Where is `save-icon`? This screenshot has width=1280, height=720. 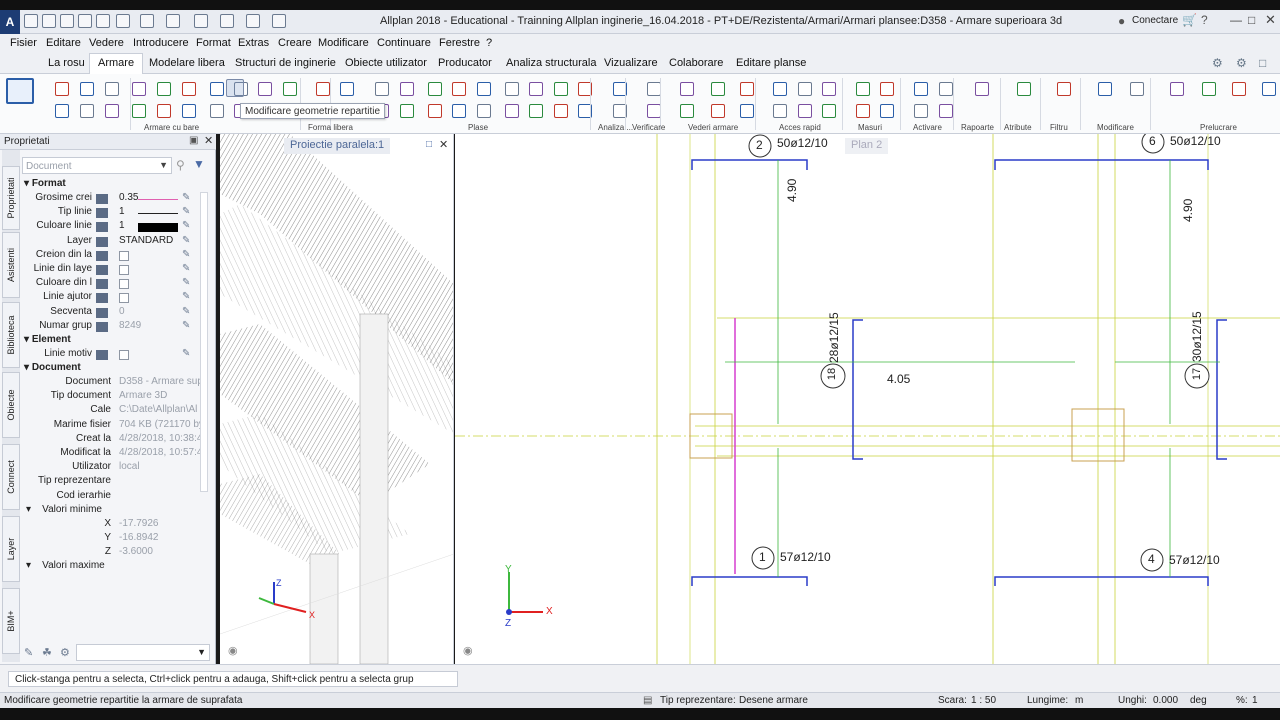
save-icon is located at coordinates (85, 21).